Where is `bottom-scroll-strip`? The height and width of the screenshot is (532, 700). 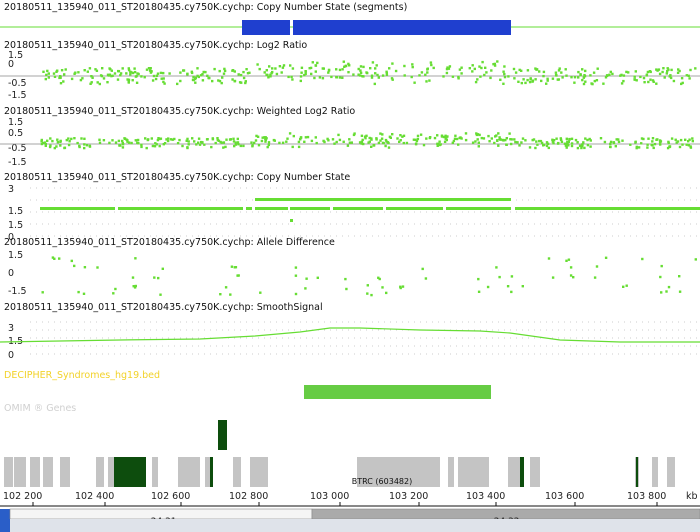
bottom-scroll-strip is located at coordinates (350, 525).